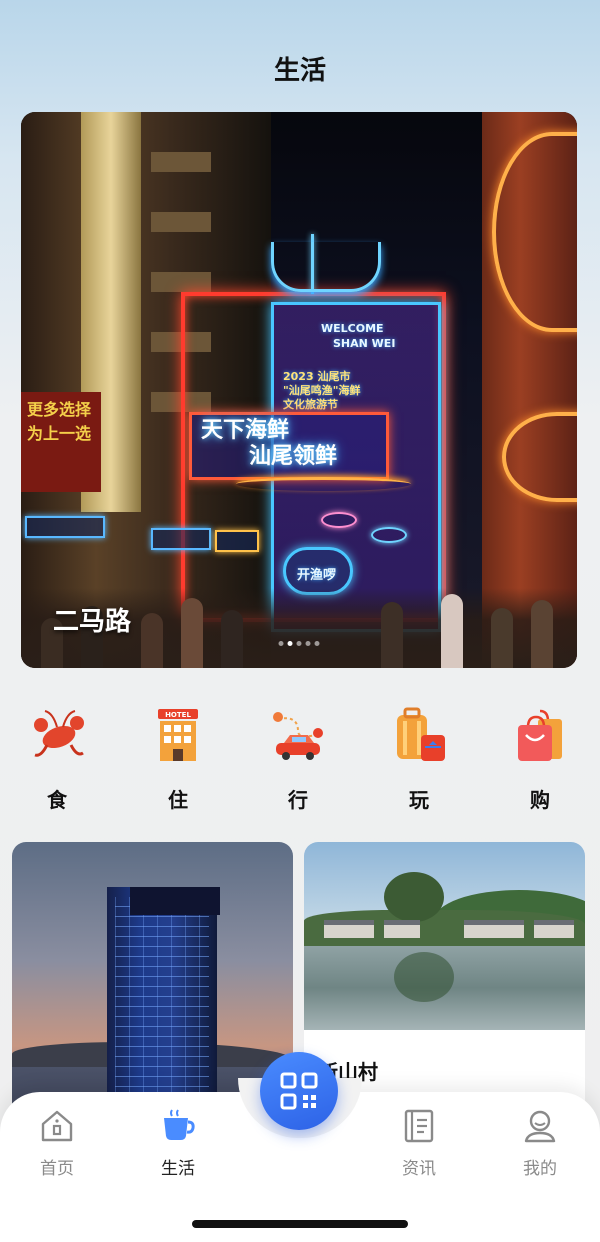 The height and width of the screenshot is (1242, 600). What do you see at coordinates (317, 575) in the screenshot?
I see `neon-bubble-text: 开渔啰` at bounding box center [317, 575].